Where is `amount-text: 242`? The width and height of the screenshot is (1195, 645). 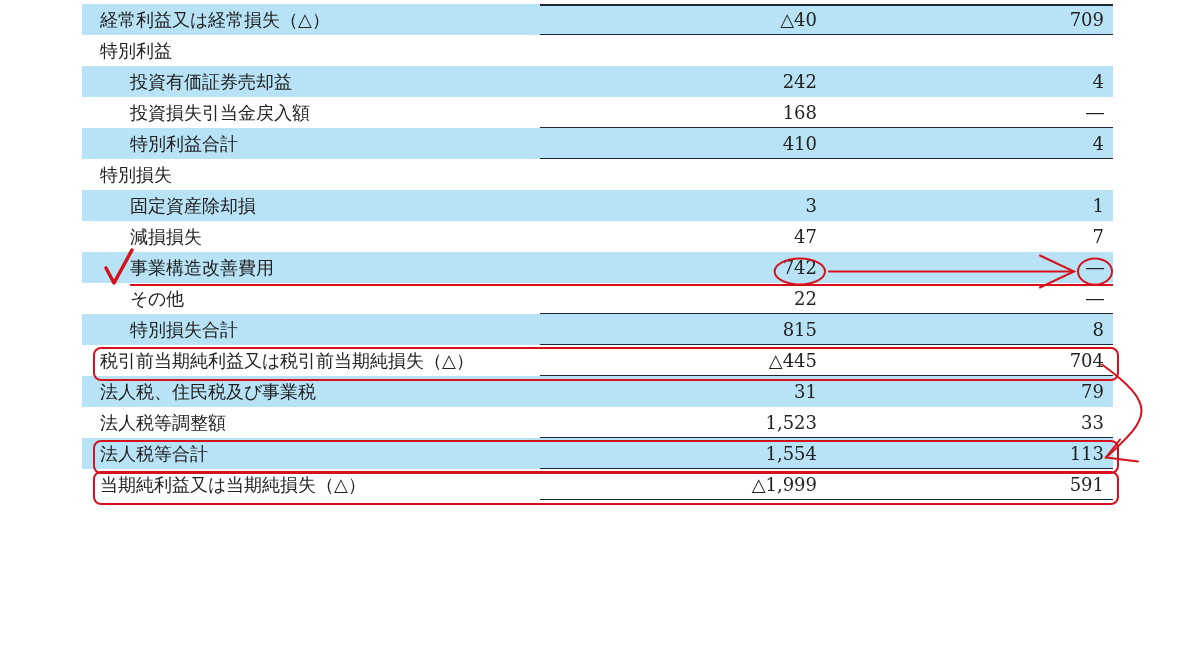
amount-text: 242 is located at coordinates (799, 81).